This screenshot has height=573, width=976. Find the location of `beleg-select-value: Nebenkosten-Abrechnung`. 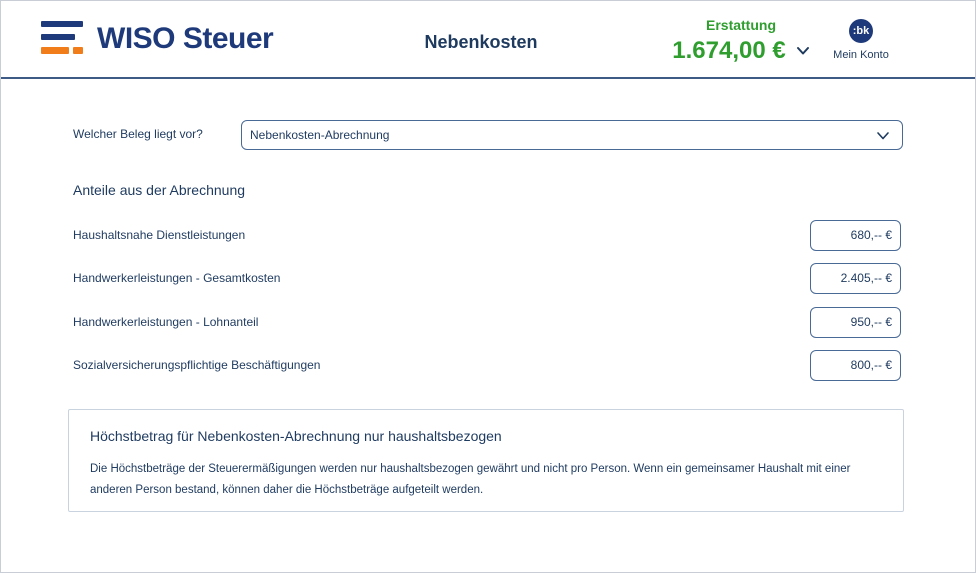

beleg-select-value: Nebenkosten-Abrechnung is located at coordinates (320, 135).